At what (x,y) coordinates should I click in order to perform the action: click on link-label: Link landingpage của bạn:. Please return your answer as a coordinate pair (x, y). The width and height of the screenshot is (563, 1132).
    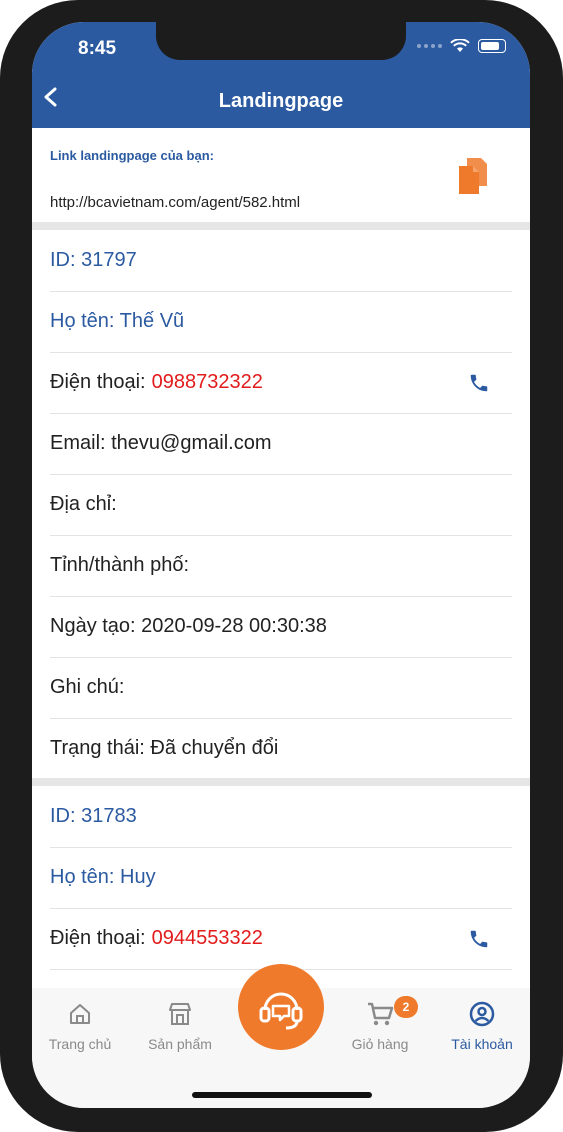
    Looking at the image, I should click on (132, 155).